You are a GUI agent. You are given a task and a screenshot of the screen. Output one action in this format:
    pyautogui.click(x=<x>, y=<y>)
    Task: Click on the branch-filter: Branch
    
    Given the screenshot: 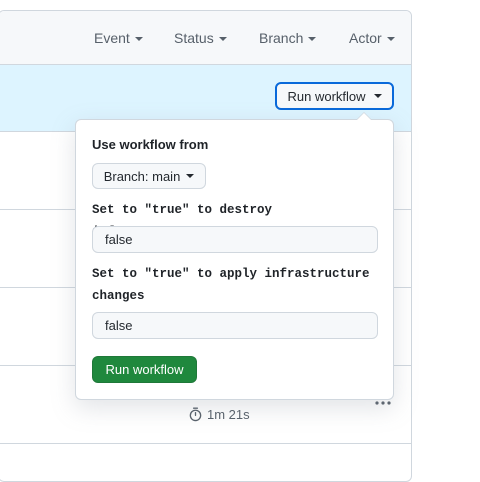 What is the action you would take?
    pyautogui.click(x=288, y=38)
    